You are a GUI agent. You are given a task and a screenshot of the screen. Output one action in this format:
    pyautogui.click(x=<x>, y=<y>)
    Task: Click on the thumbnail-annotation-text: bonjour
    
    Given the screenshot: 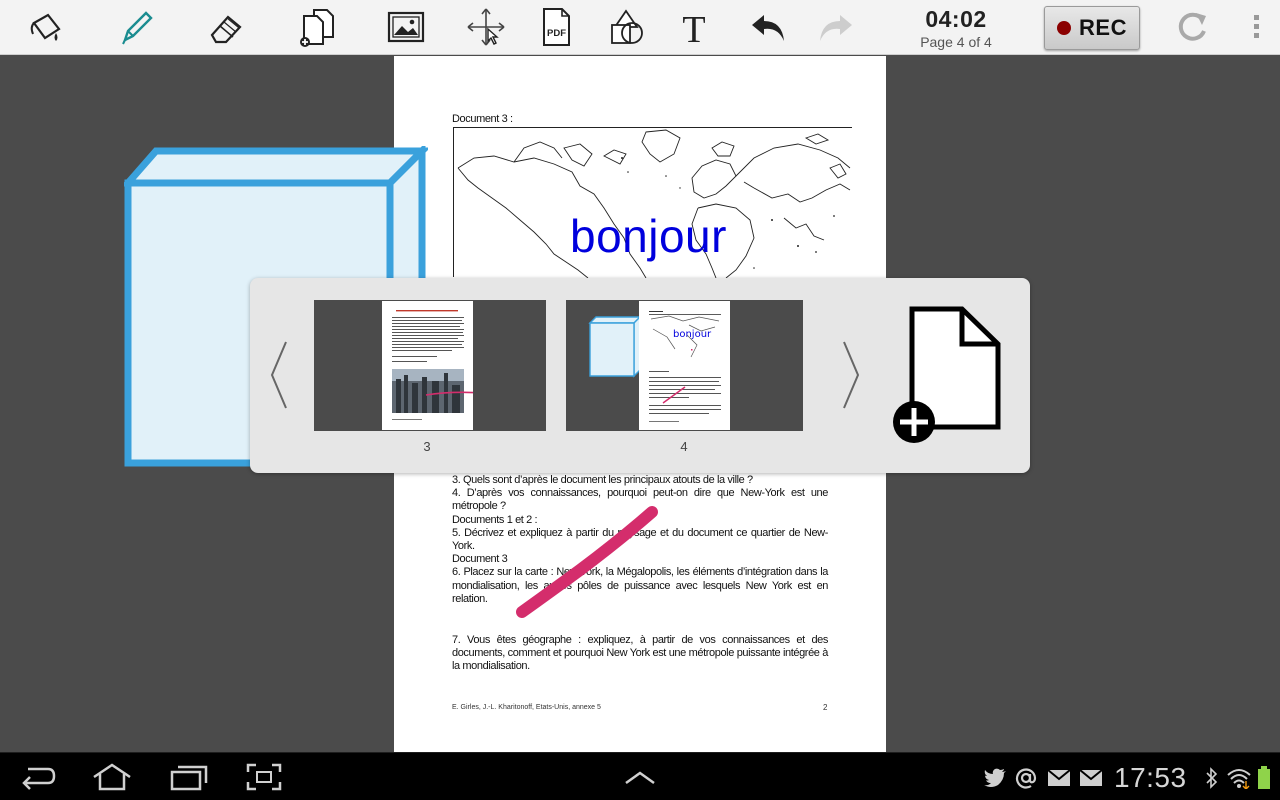 What is the action you would take?
    pyautogui.click(x=692, y=334)
    